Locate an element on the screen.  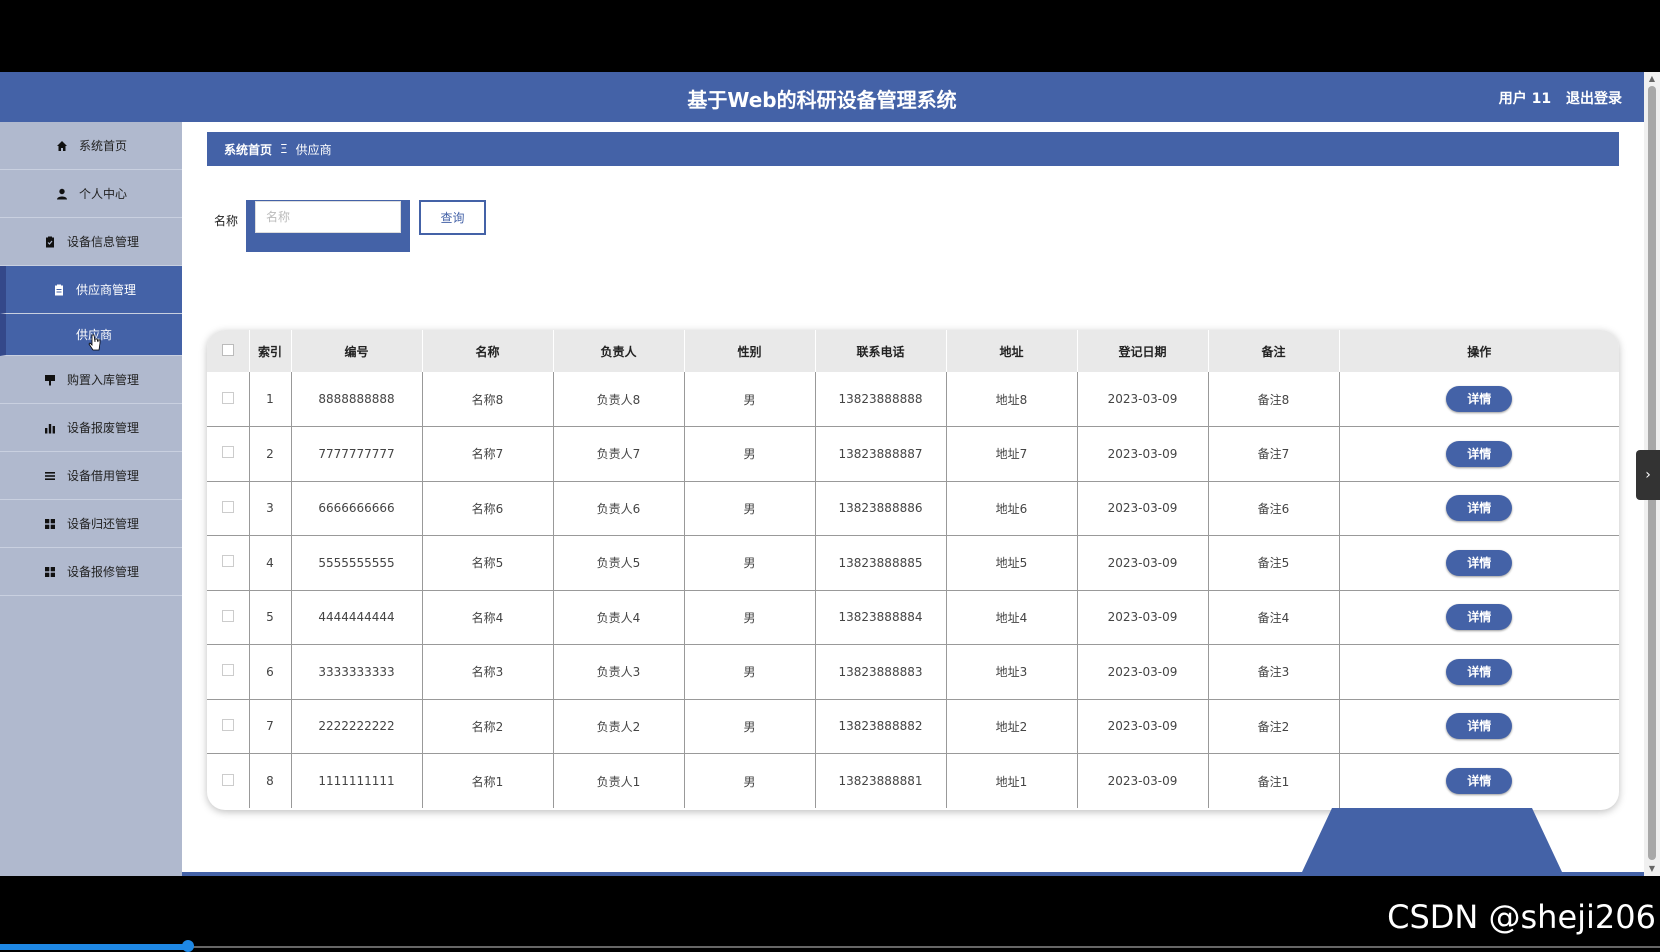
sidebar-item-label: 设备报废管理 is located at coordinates (102, 428).